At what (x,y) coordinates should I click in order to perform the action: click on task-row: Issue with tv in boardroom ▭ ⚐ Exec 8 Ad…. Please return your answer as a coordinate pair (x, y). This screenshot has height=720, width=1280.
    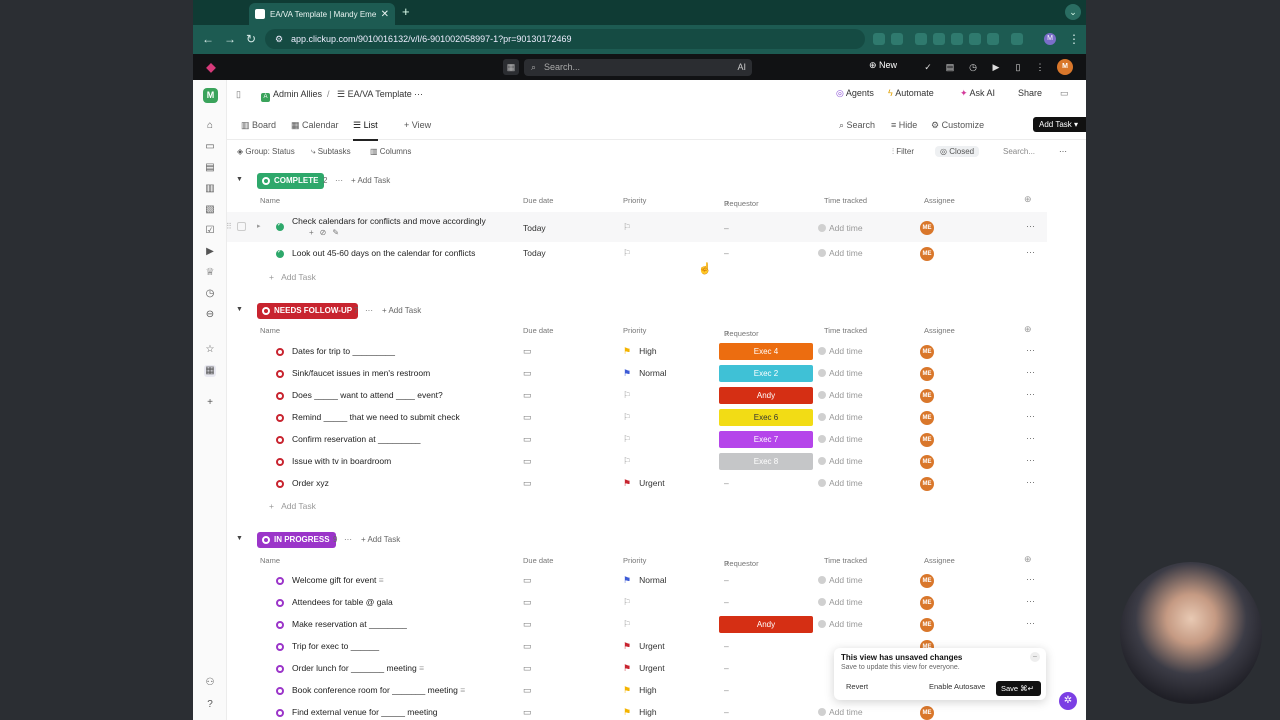
    Looking at the image, I should click on (637, 462).